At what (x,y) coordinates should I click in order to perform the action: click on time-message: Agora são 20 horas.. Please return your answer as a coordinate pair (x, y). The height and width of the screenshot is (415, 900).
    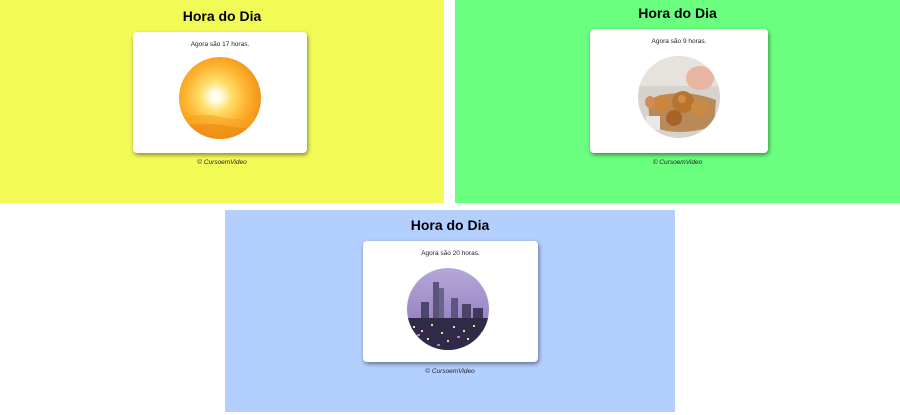
    Looking at the image, I should click on (450, 253).